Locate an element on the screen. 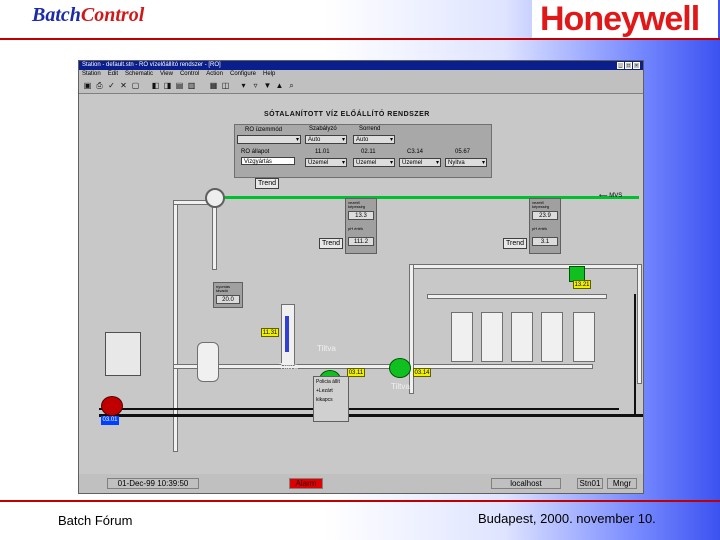  upper-header-pipe is located at coordinates (524, 266).